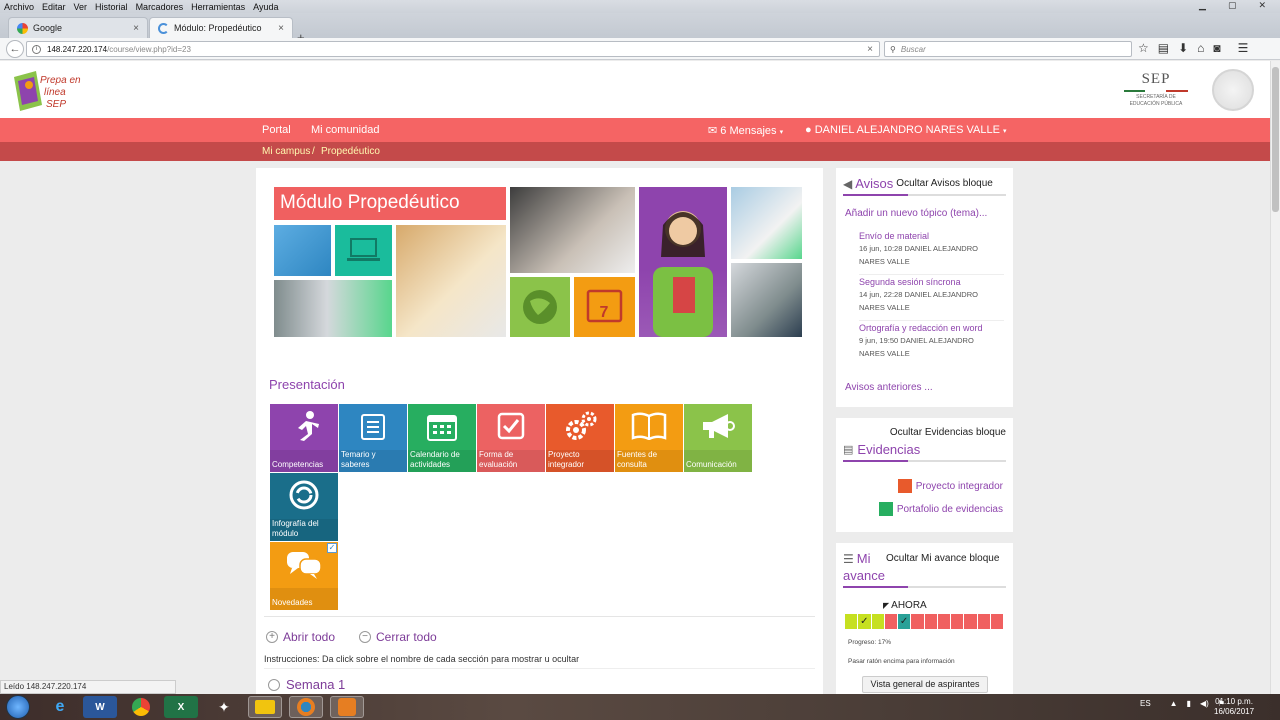 This screenshot has height=720, width=1280. I want to click on post-title: Ortografía y redacción en word, so click(931, 328).